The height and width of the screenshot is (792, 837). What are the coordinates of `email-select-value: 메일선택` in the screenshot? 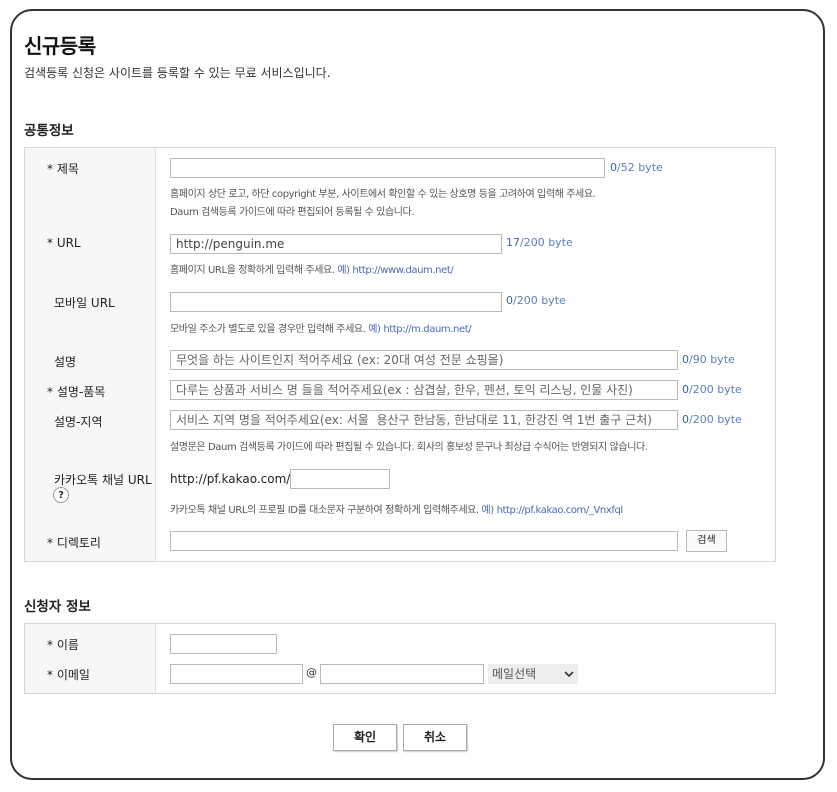 It's located at (514, 674).